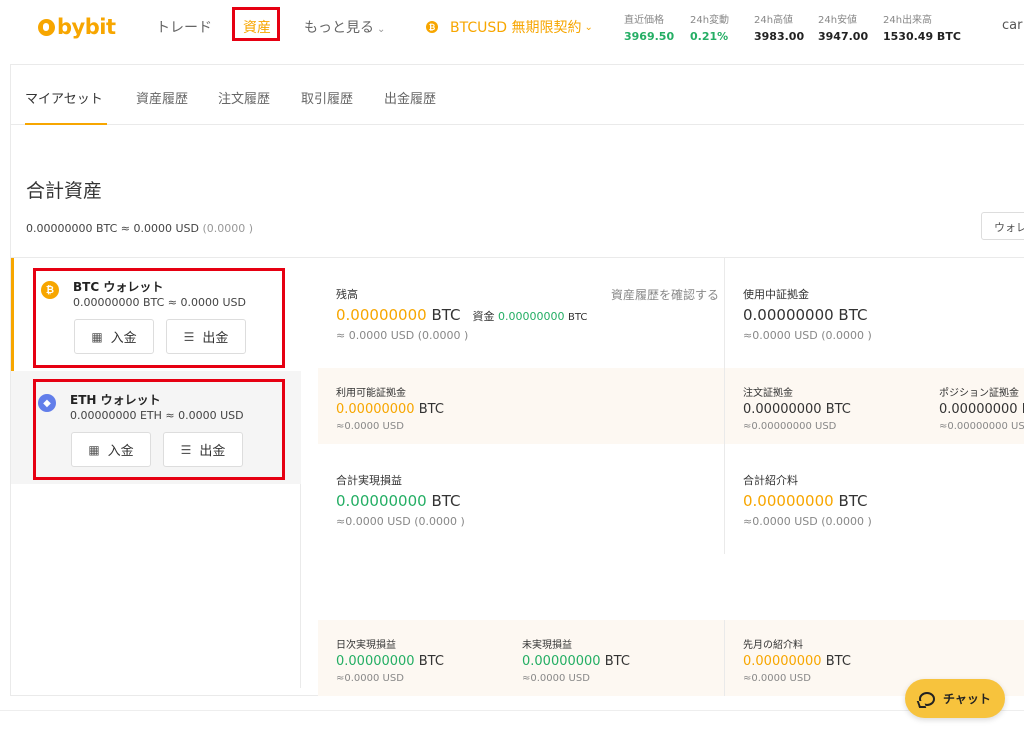 The height and width of the screenshot is (729, 1024). What do you see at coordinates (64, 97) in the screenshot?
I see `tab-my-assets: マイアセット` at bounding box center [64, 97].